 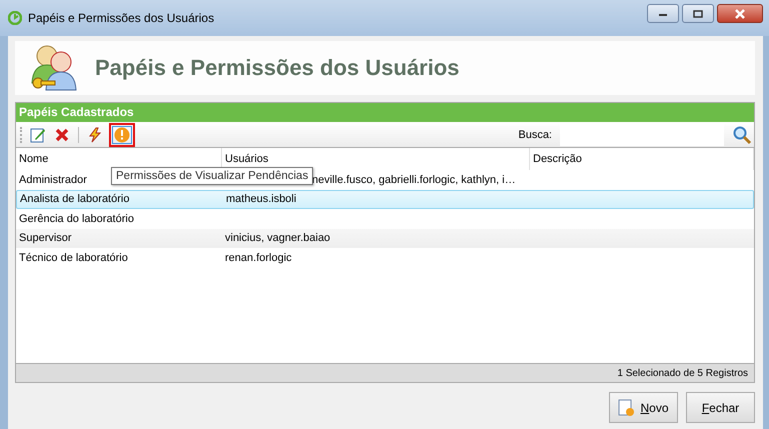 What do you see at coordinates (212, 176) in the screenshot?
I see `tooltip: Permissões de Visualizar Pendências` at bounding box center [212, 176].